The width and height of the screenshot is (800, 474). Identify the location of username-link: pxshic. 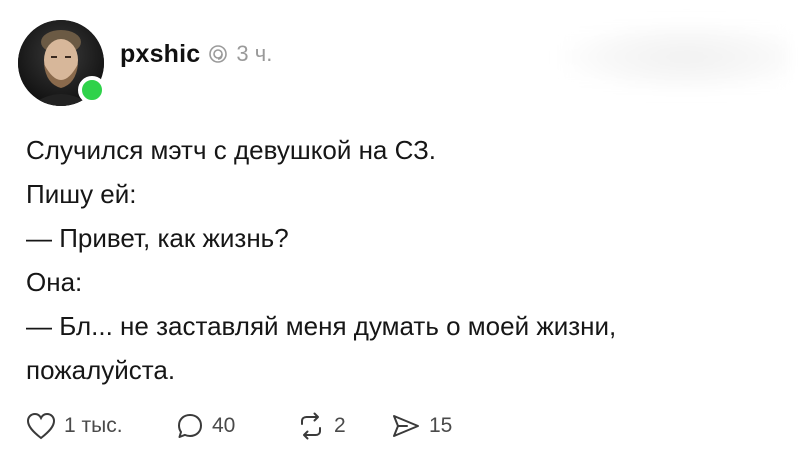
(160, 54).